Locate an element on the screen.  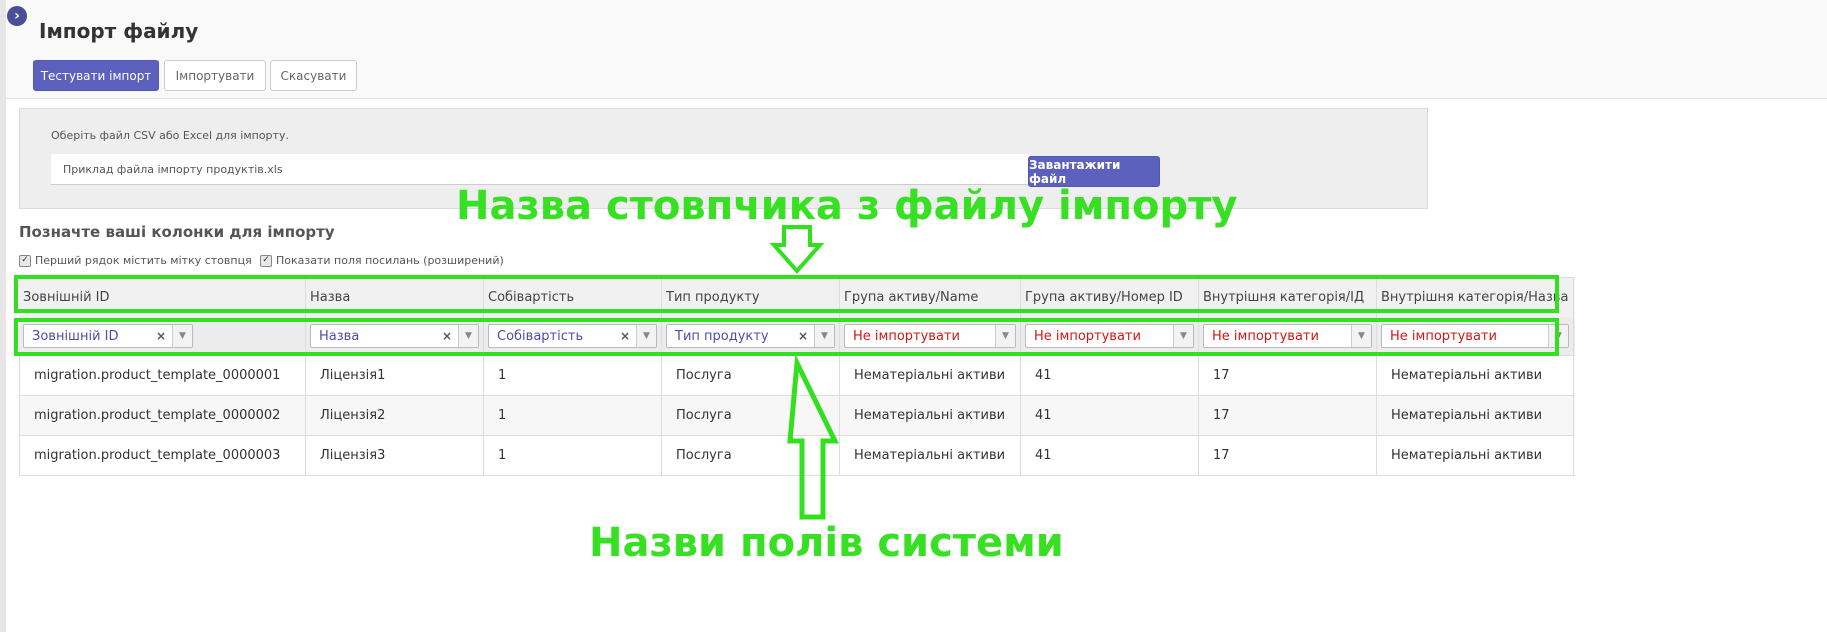
annotation-arrows is located at coordinates (804, 372).